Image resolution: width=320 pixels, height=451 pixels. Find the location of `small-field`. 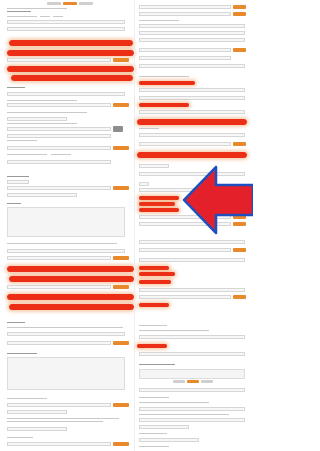

small-field is located at coordinates (144, 184).